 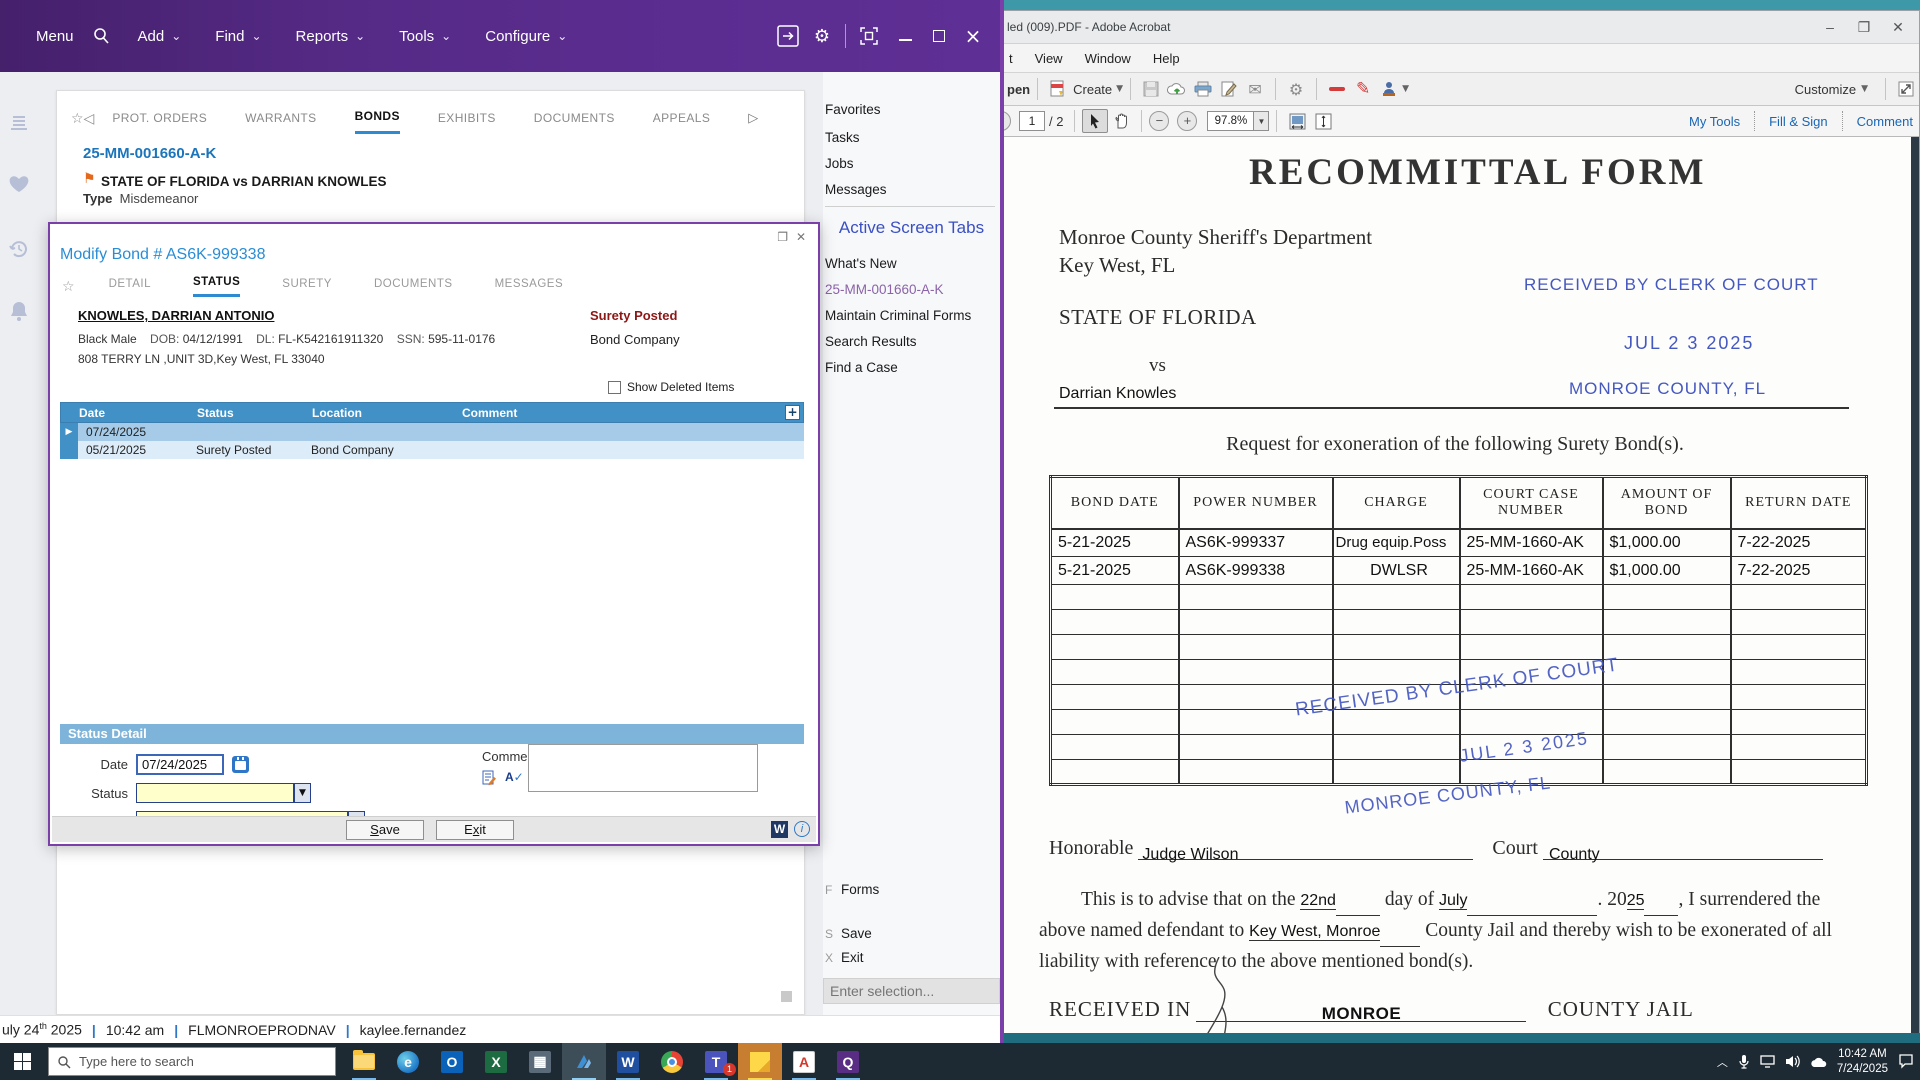 What do you see at coordinates (1906, 89) in the screenshot?
I see `expand-panel-icon` at bounding box center [1906, 89].